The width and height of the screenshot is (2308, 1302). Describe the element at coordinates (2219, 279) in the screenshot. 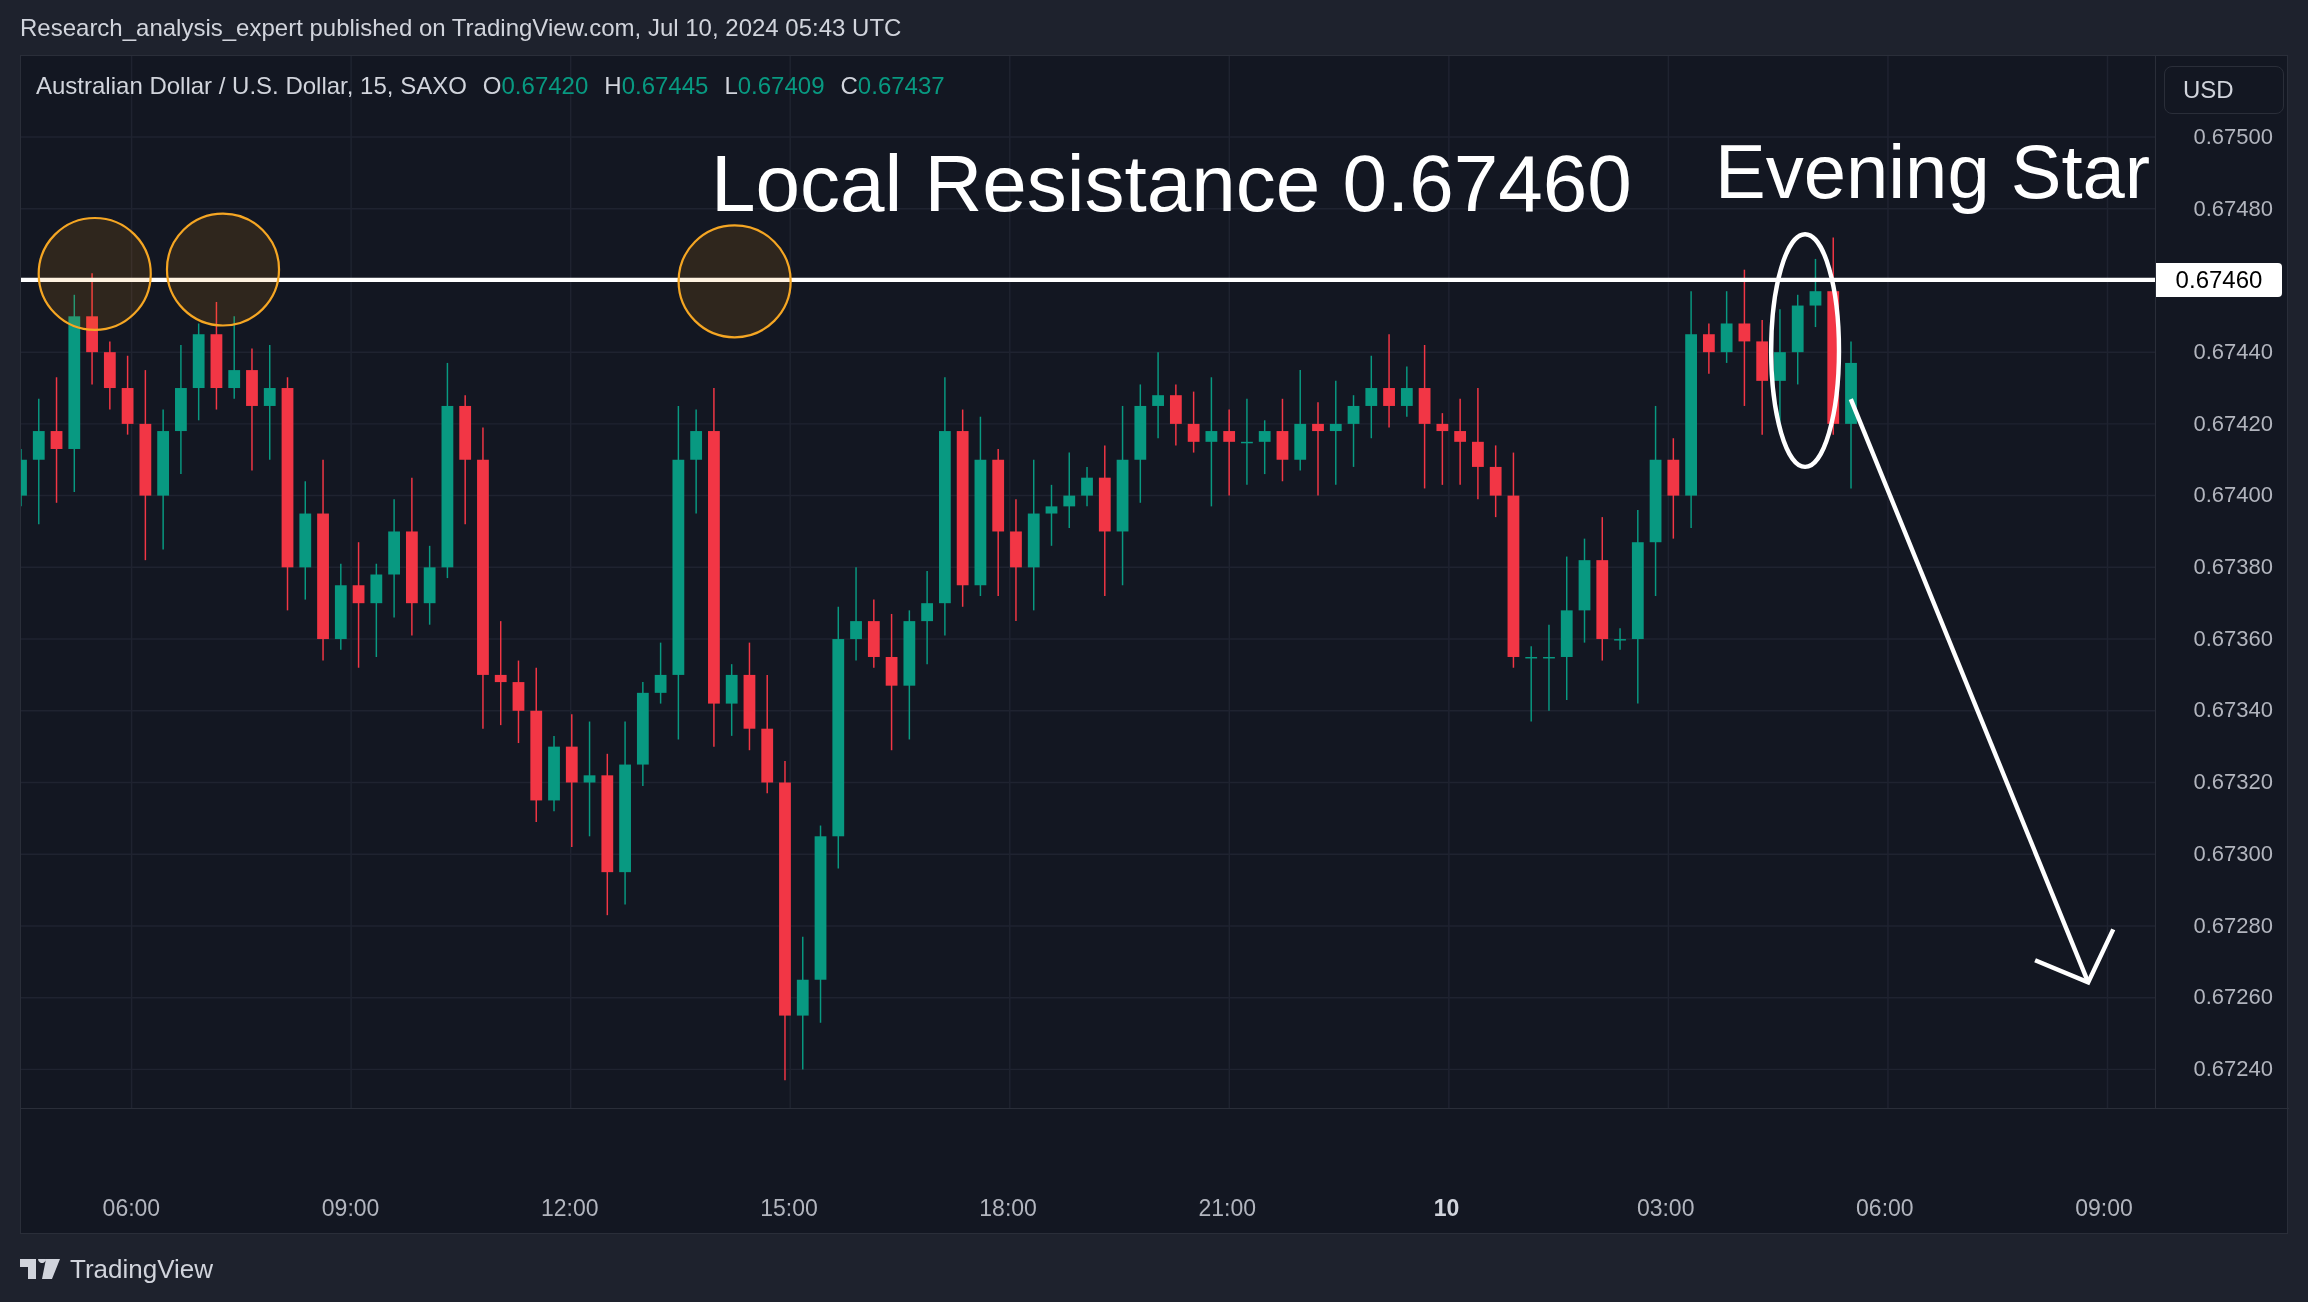

I see `price-marker: 0.67460` at that location.